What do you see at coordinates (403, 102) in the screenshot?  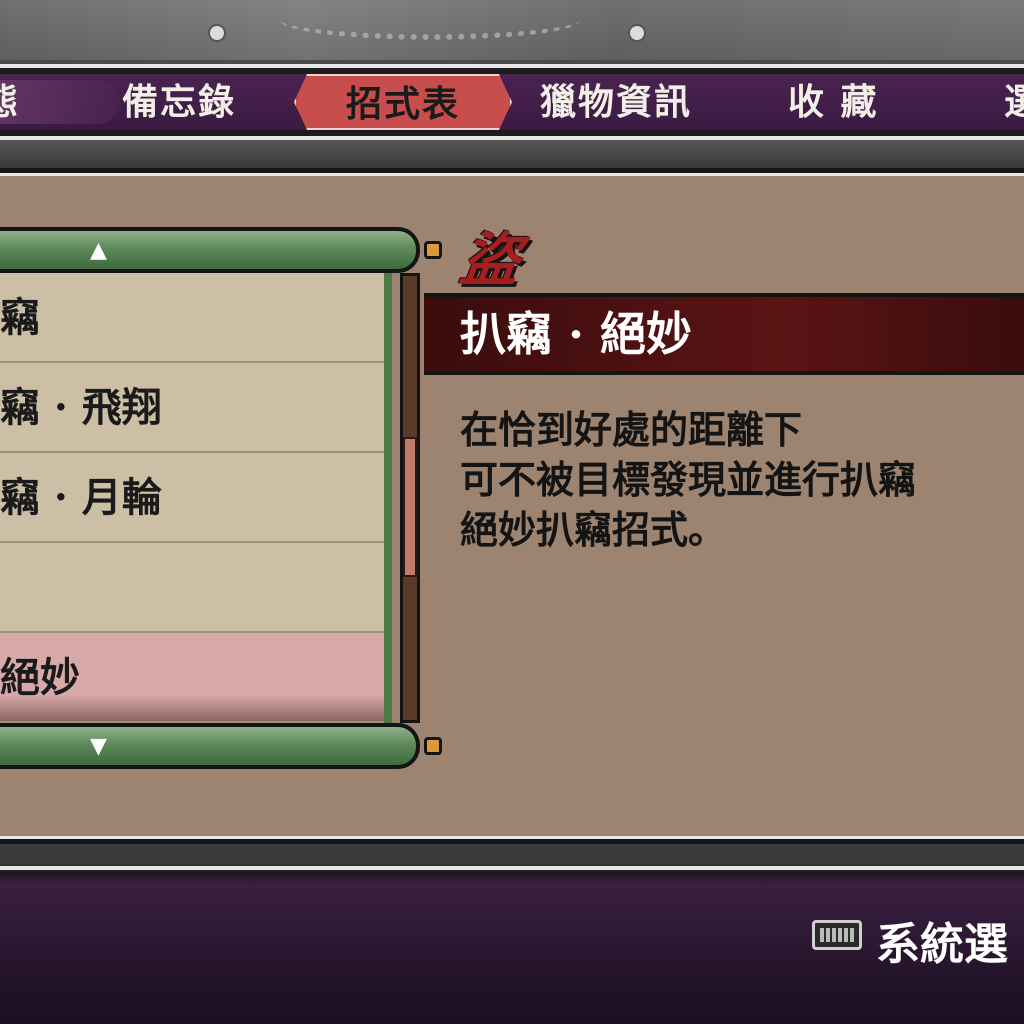 I see `tab-move-list: 招式表` at bounding box center [403, 102].